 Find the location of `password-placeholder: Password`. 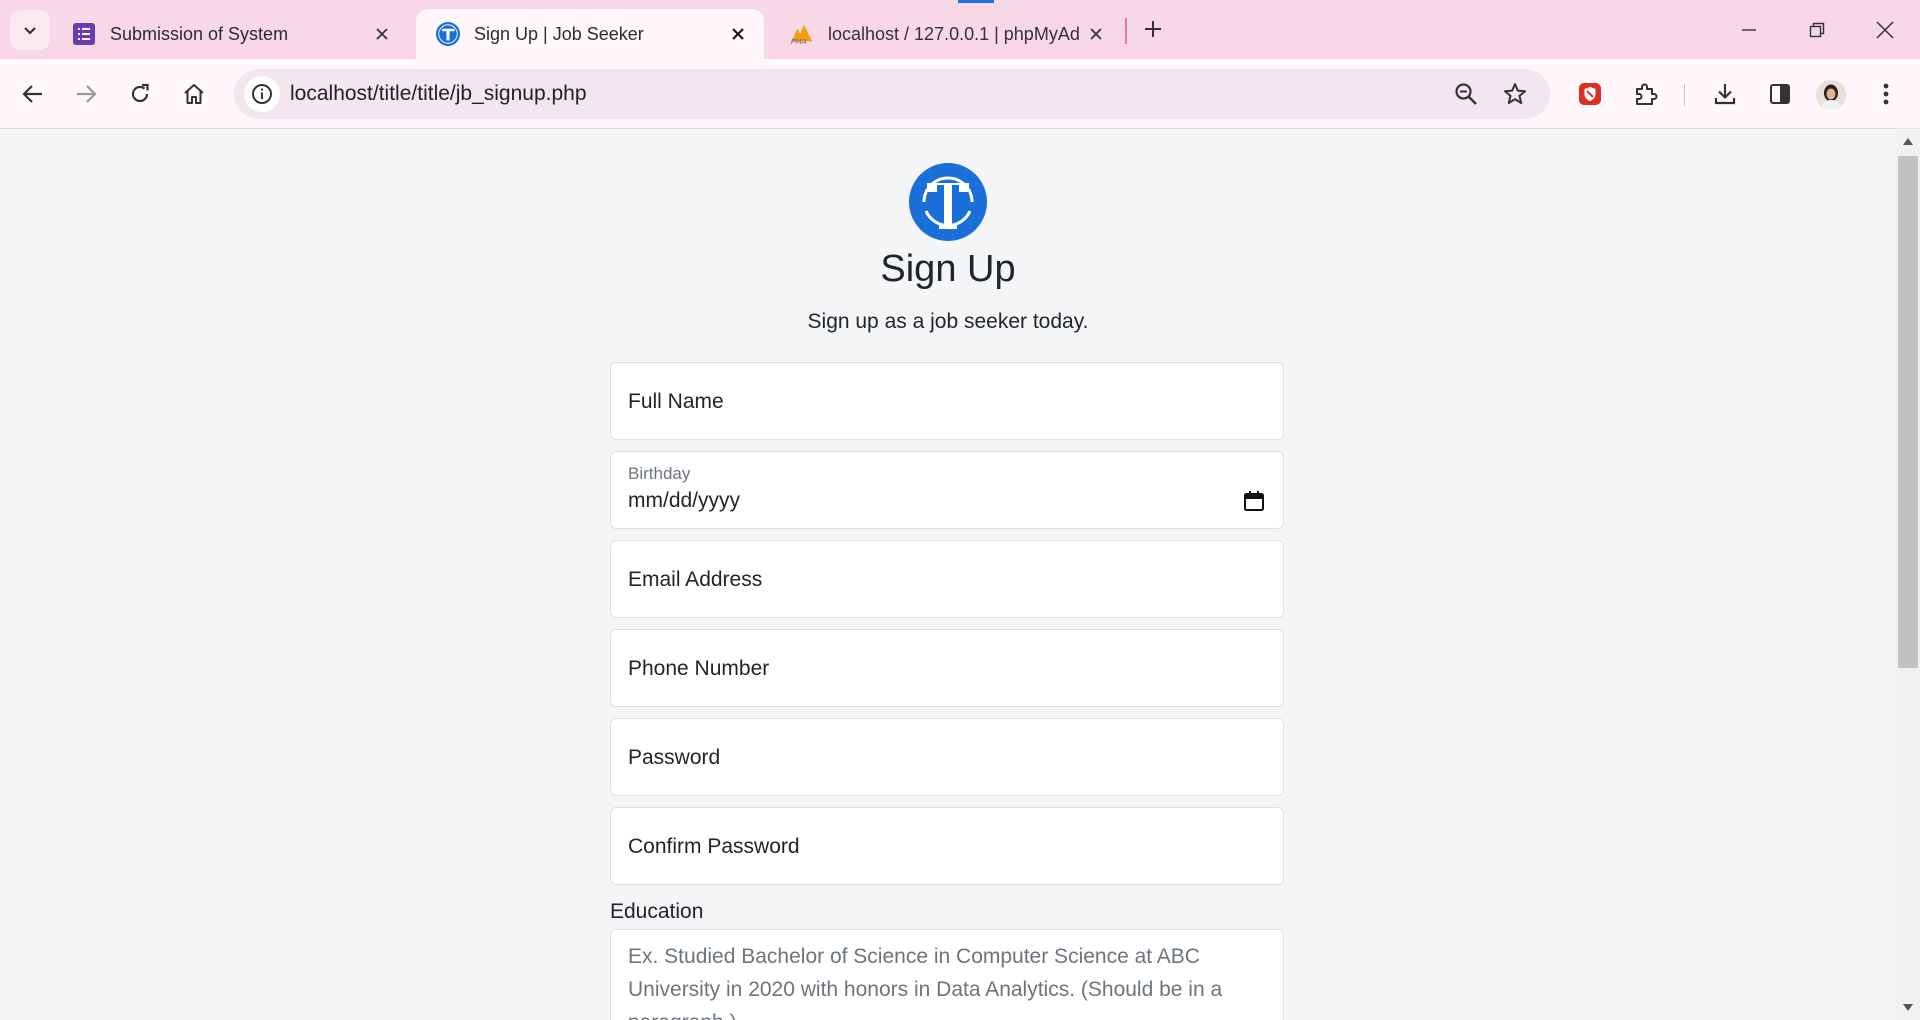

password-placeholder: Password is located at coordinates (674, 757).